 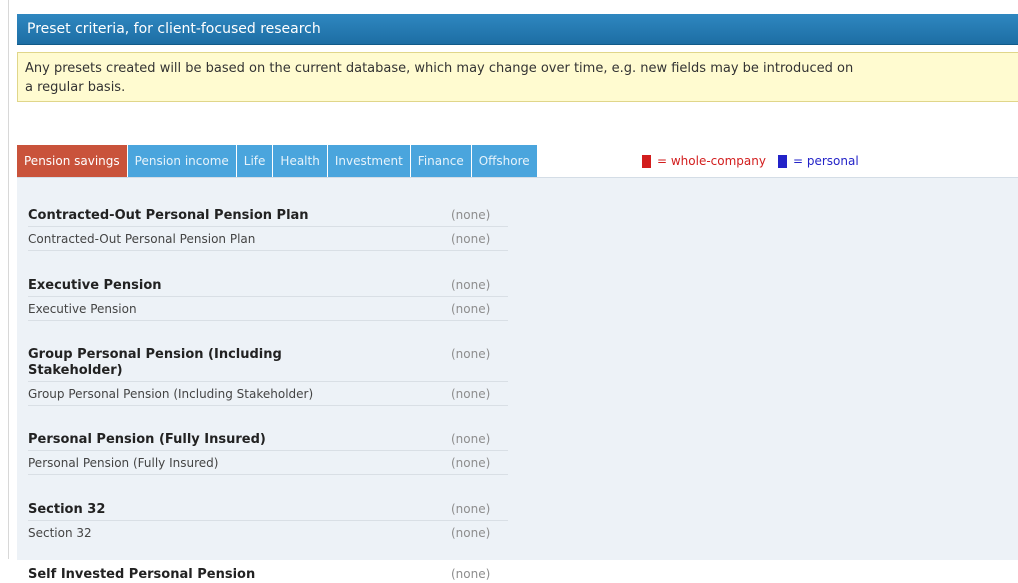 What do you see at coordinates (440, 161) in the screenshot?
I see `tab-finance: Finance` at bounding box center [440, 161].